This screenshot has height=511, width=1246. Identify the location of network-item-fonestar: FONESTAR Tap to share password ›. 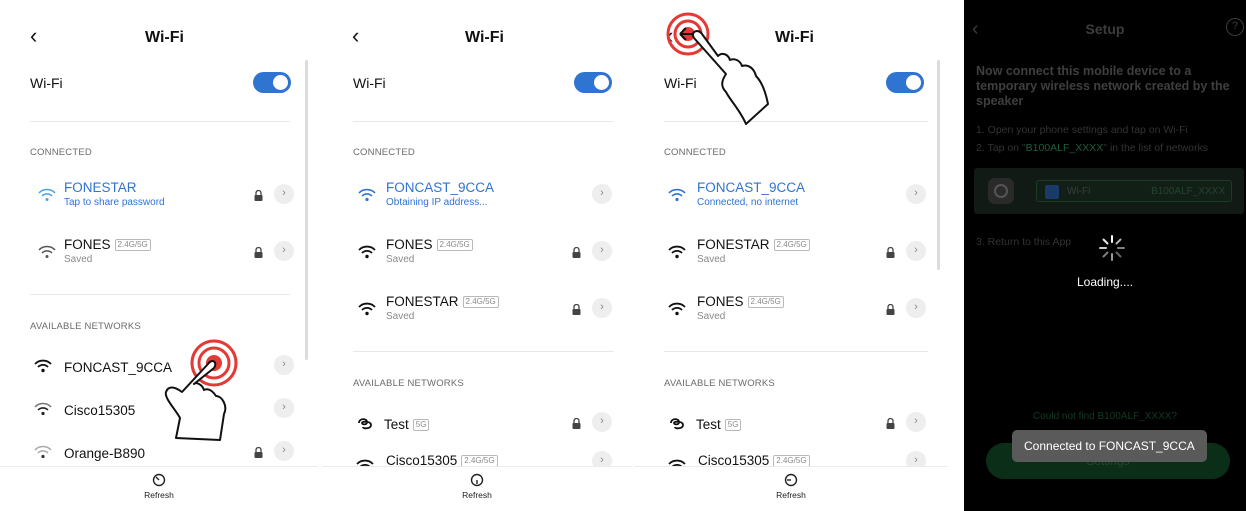
(167, 198).